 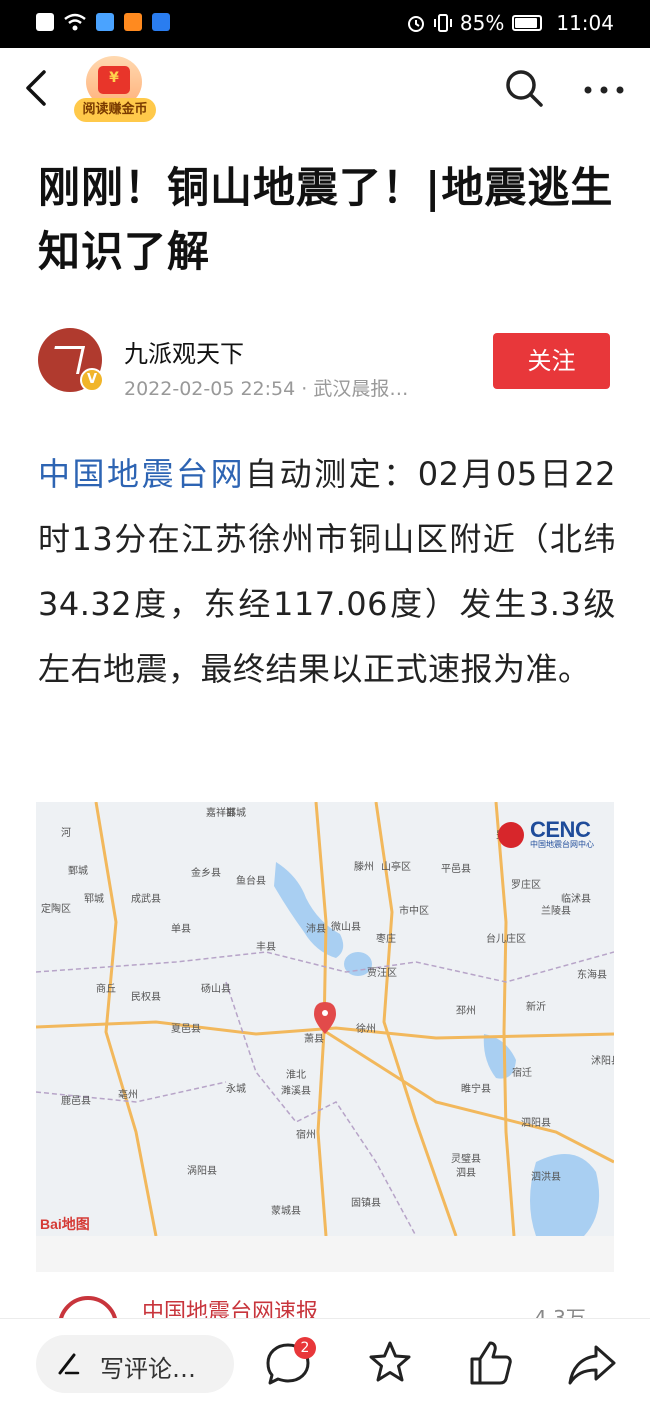 What do you see at coordinates (526, 884) in the screenshot?
I see `map-place-label: 罗庄区` at bounding box center [526, 884].